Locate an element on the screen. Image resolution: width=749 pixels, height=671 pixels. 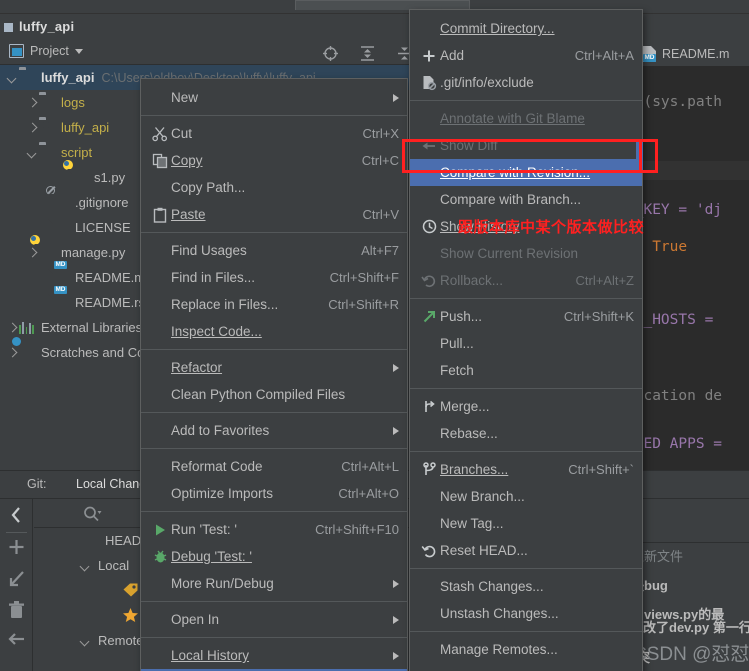
menu-item-more-run-debug: More Run/Debug is located at coordinates (274, 583).